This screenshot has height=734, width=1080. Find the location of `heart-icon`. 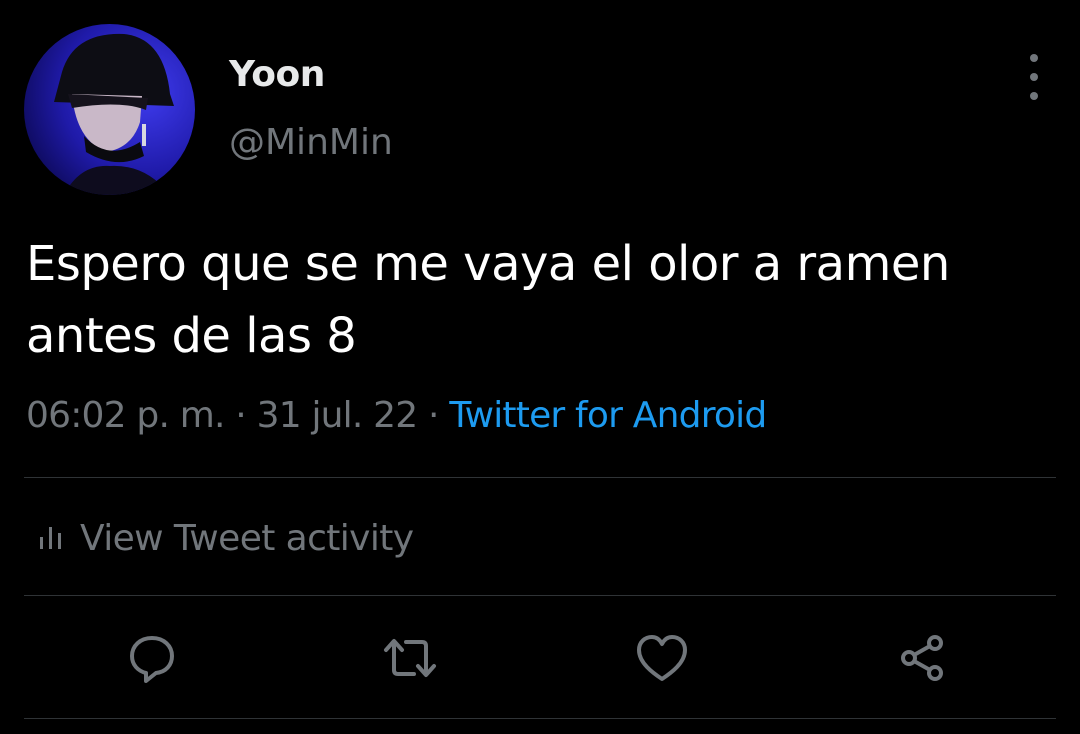

heart-icon is located at coordinates (662, 658).